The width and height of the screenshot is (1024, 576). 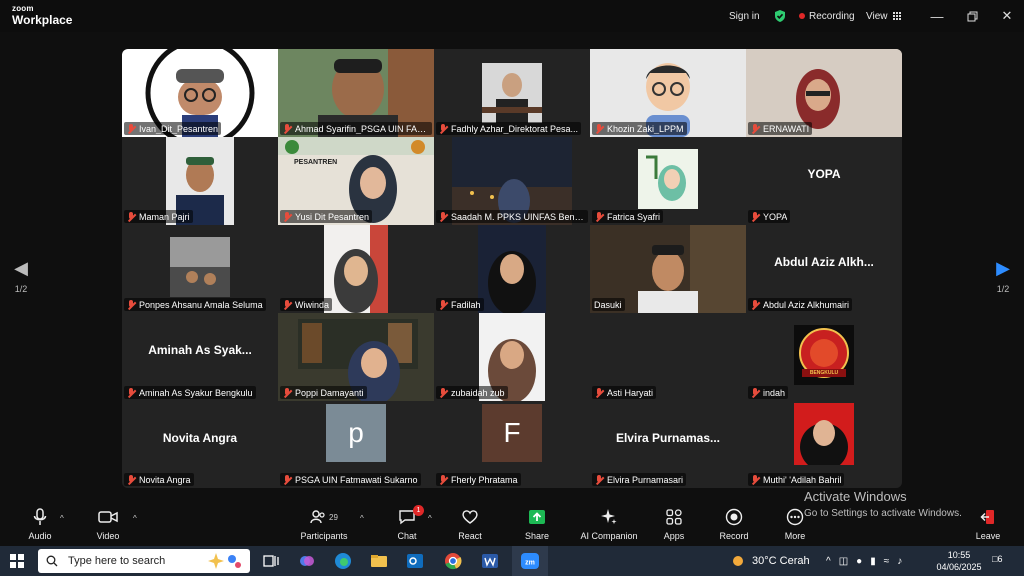 I want to click on video-button: Video, so click(x=108, y=523).